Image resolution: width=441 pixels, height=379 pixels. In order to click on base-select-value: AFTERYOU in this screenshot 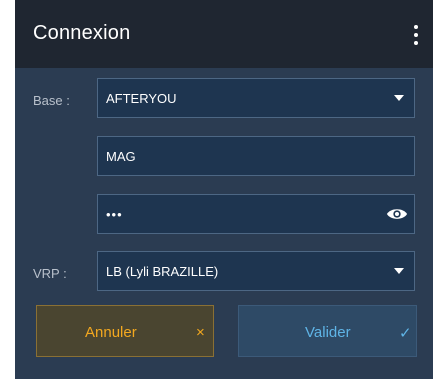, I will do `click(141, 98)`.